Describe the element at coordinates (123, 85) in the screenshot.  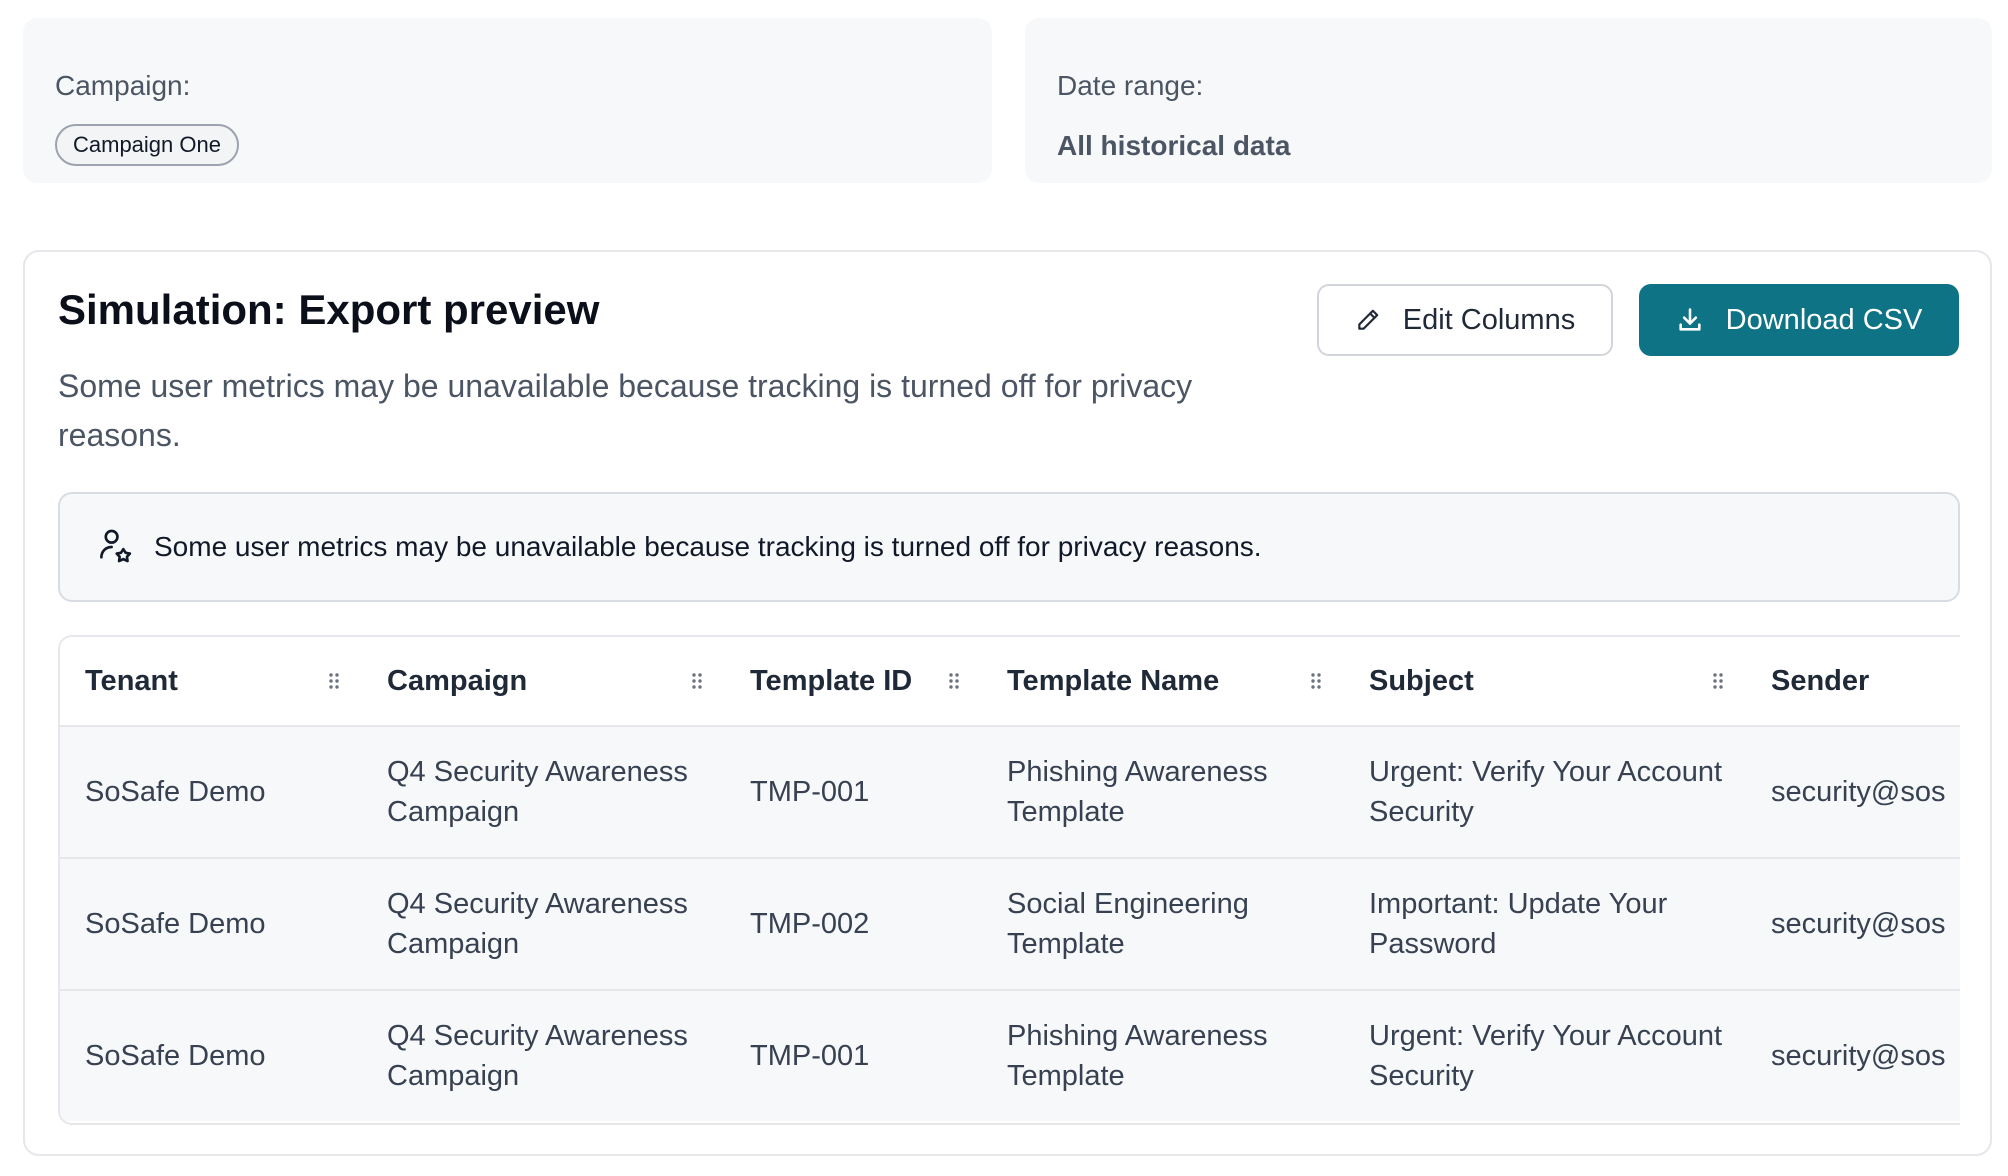
I see `campaign-filter-label: Campaign:` at that location.